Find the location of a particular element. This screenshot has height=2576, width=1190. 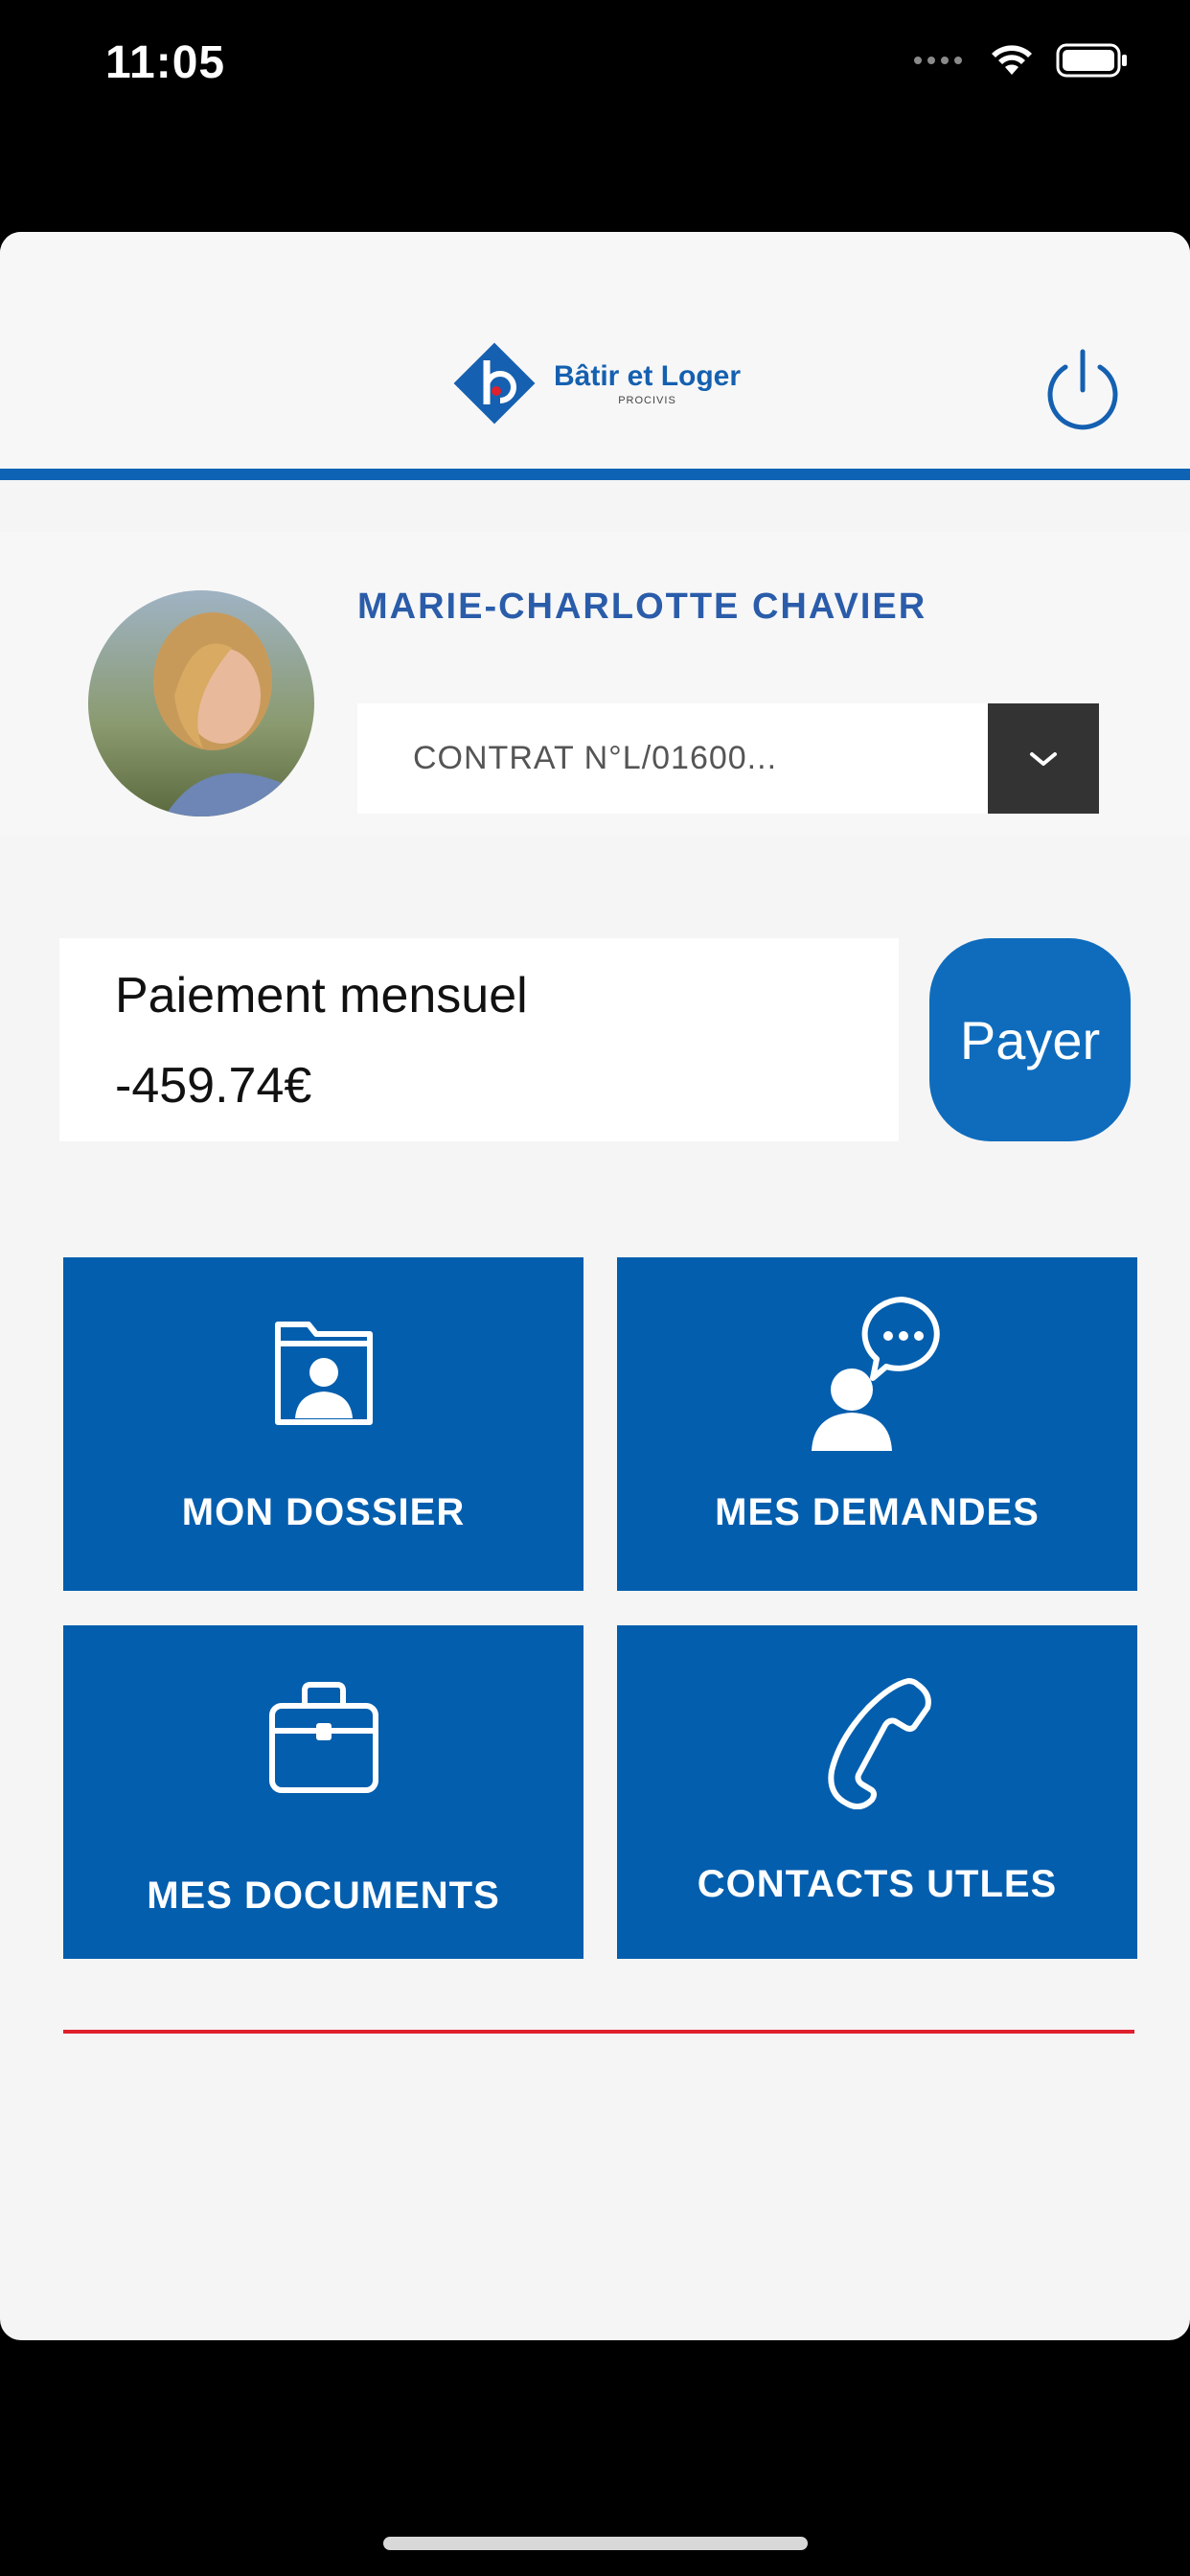

tile-mes-documents: MES DOCUMENTS is located at coordinates (324, 1792).